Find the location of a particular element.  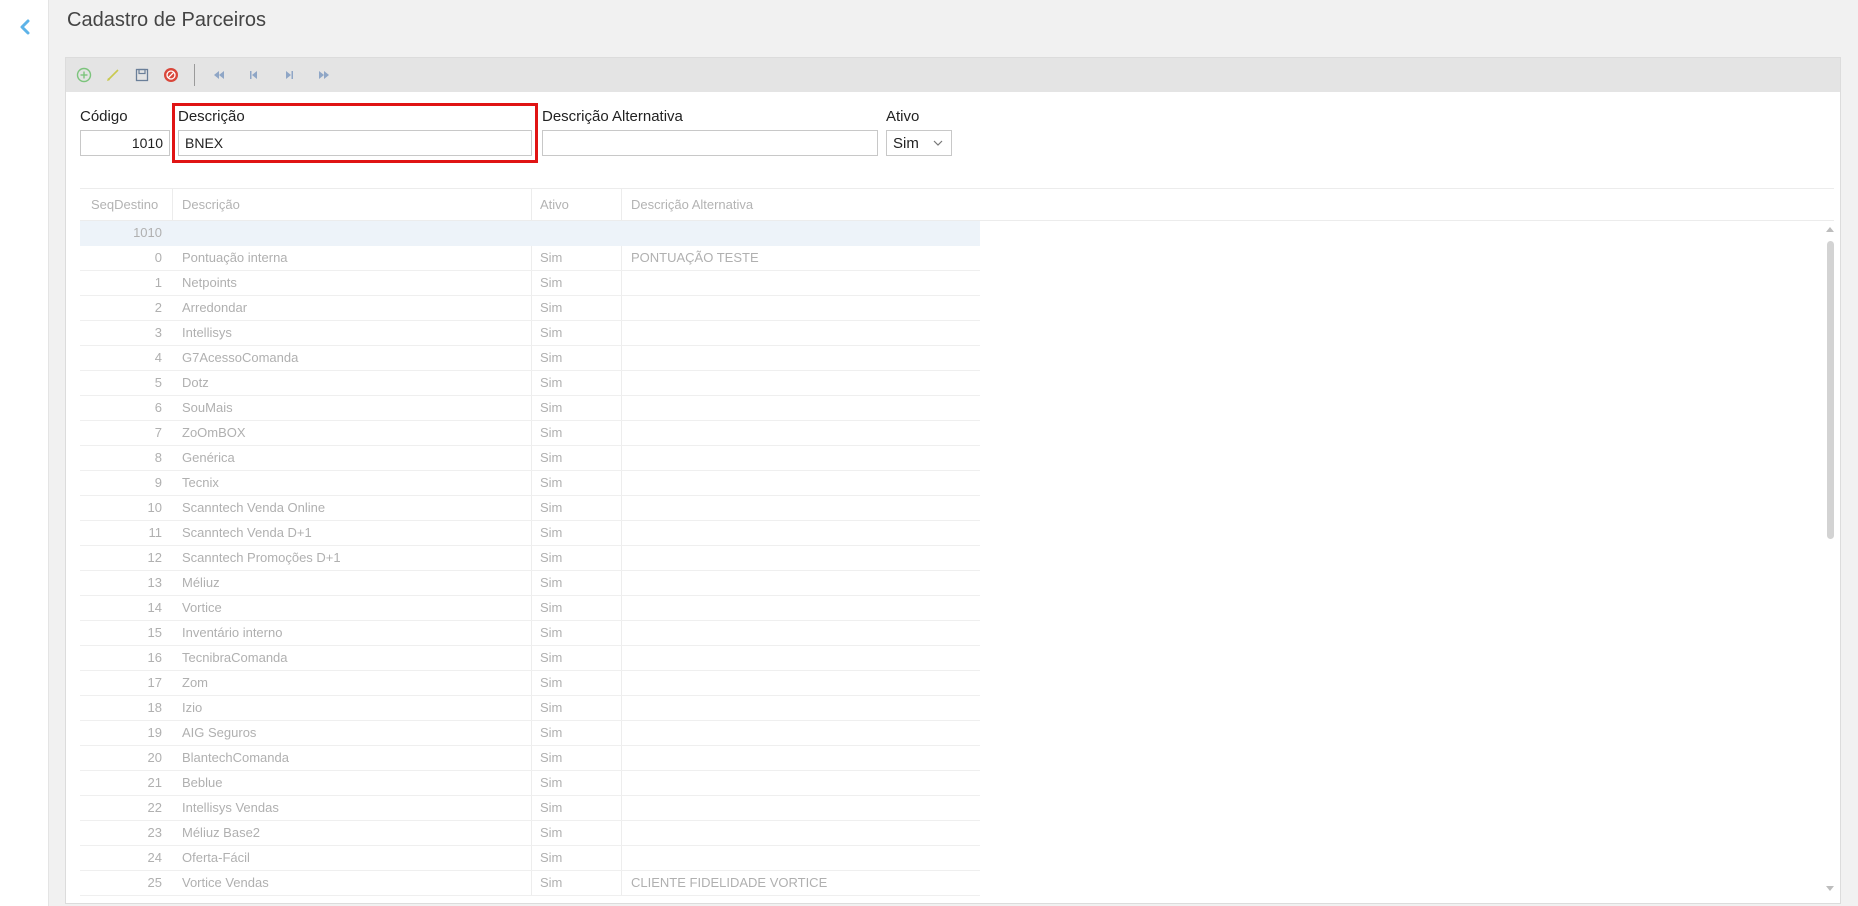

cell-seqdestino: 10 is located at coordinates (154, 507).